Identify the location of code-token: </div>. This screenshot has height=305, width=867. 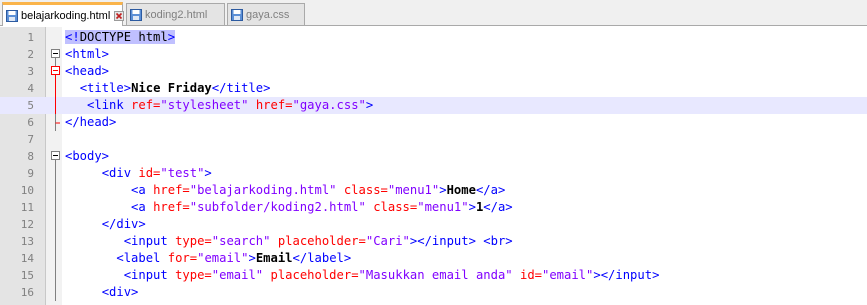
(123, 224).